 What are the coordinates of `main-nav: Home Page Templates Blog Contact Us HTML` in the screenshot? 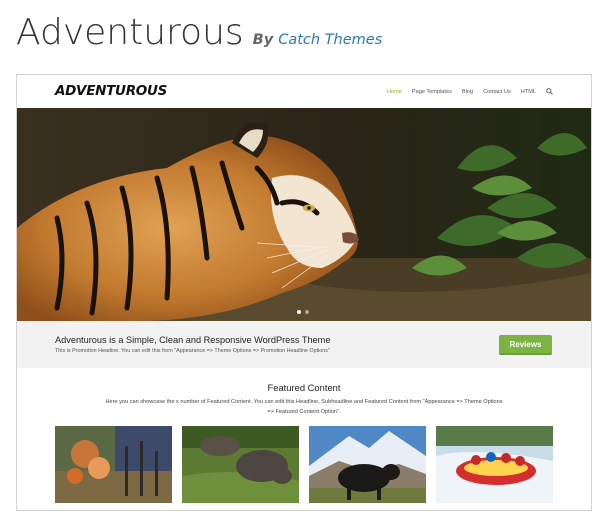 It's located at (470, 91).